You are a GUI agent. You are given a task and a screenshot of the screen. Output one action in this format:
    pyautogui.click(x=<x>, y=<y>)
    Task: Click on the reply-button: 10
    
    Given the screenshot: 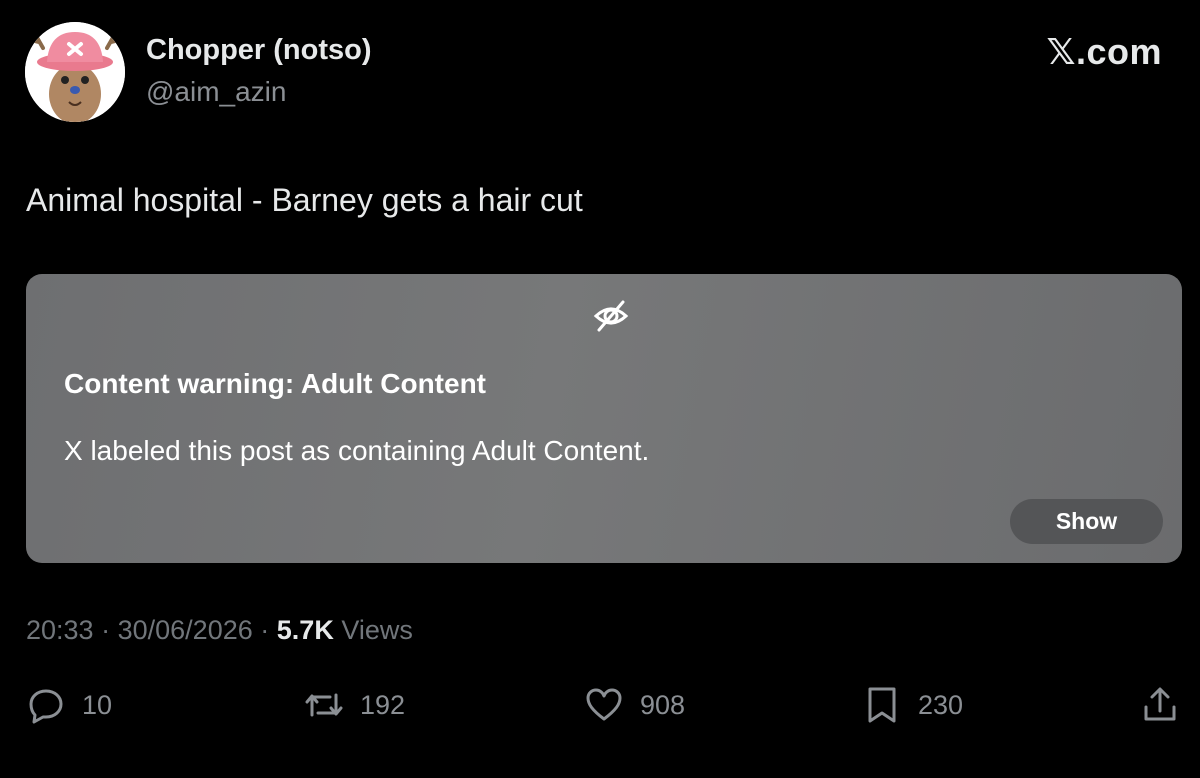 What is the action you would take?
    pyautogui.click(x=69, y=705)
    